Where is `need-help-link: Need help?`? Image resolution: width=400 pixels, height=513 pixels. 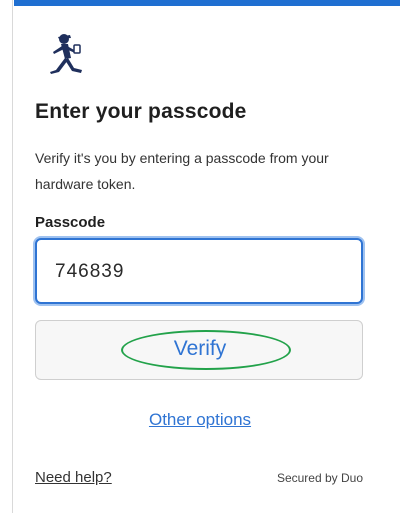
need-help-link: Need help? is located at coordinates (73, 477).